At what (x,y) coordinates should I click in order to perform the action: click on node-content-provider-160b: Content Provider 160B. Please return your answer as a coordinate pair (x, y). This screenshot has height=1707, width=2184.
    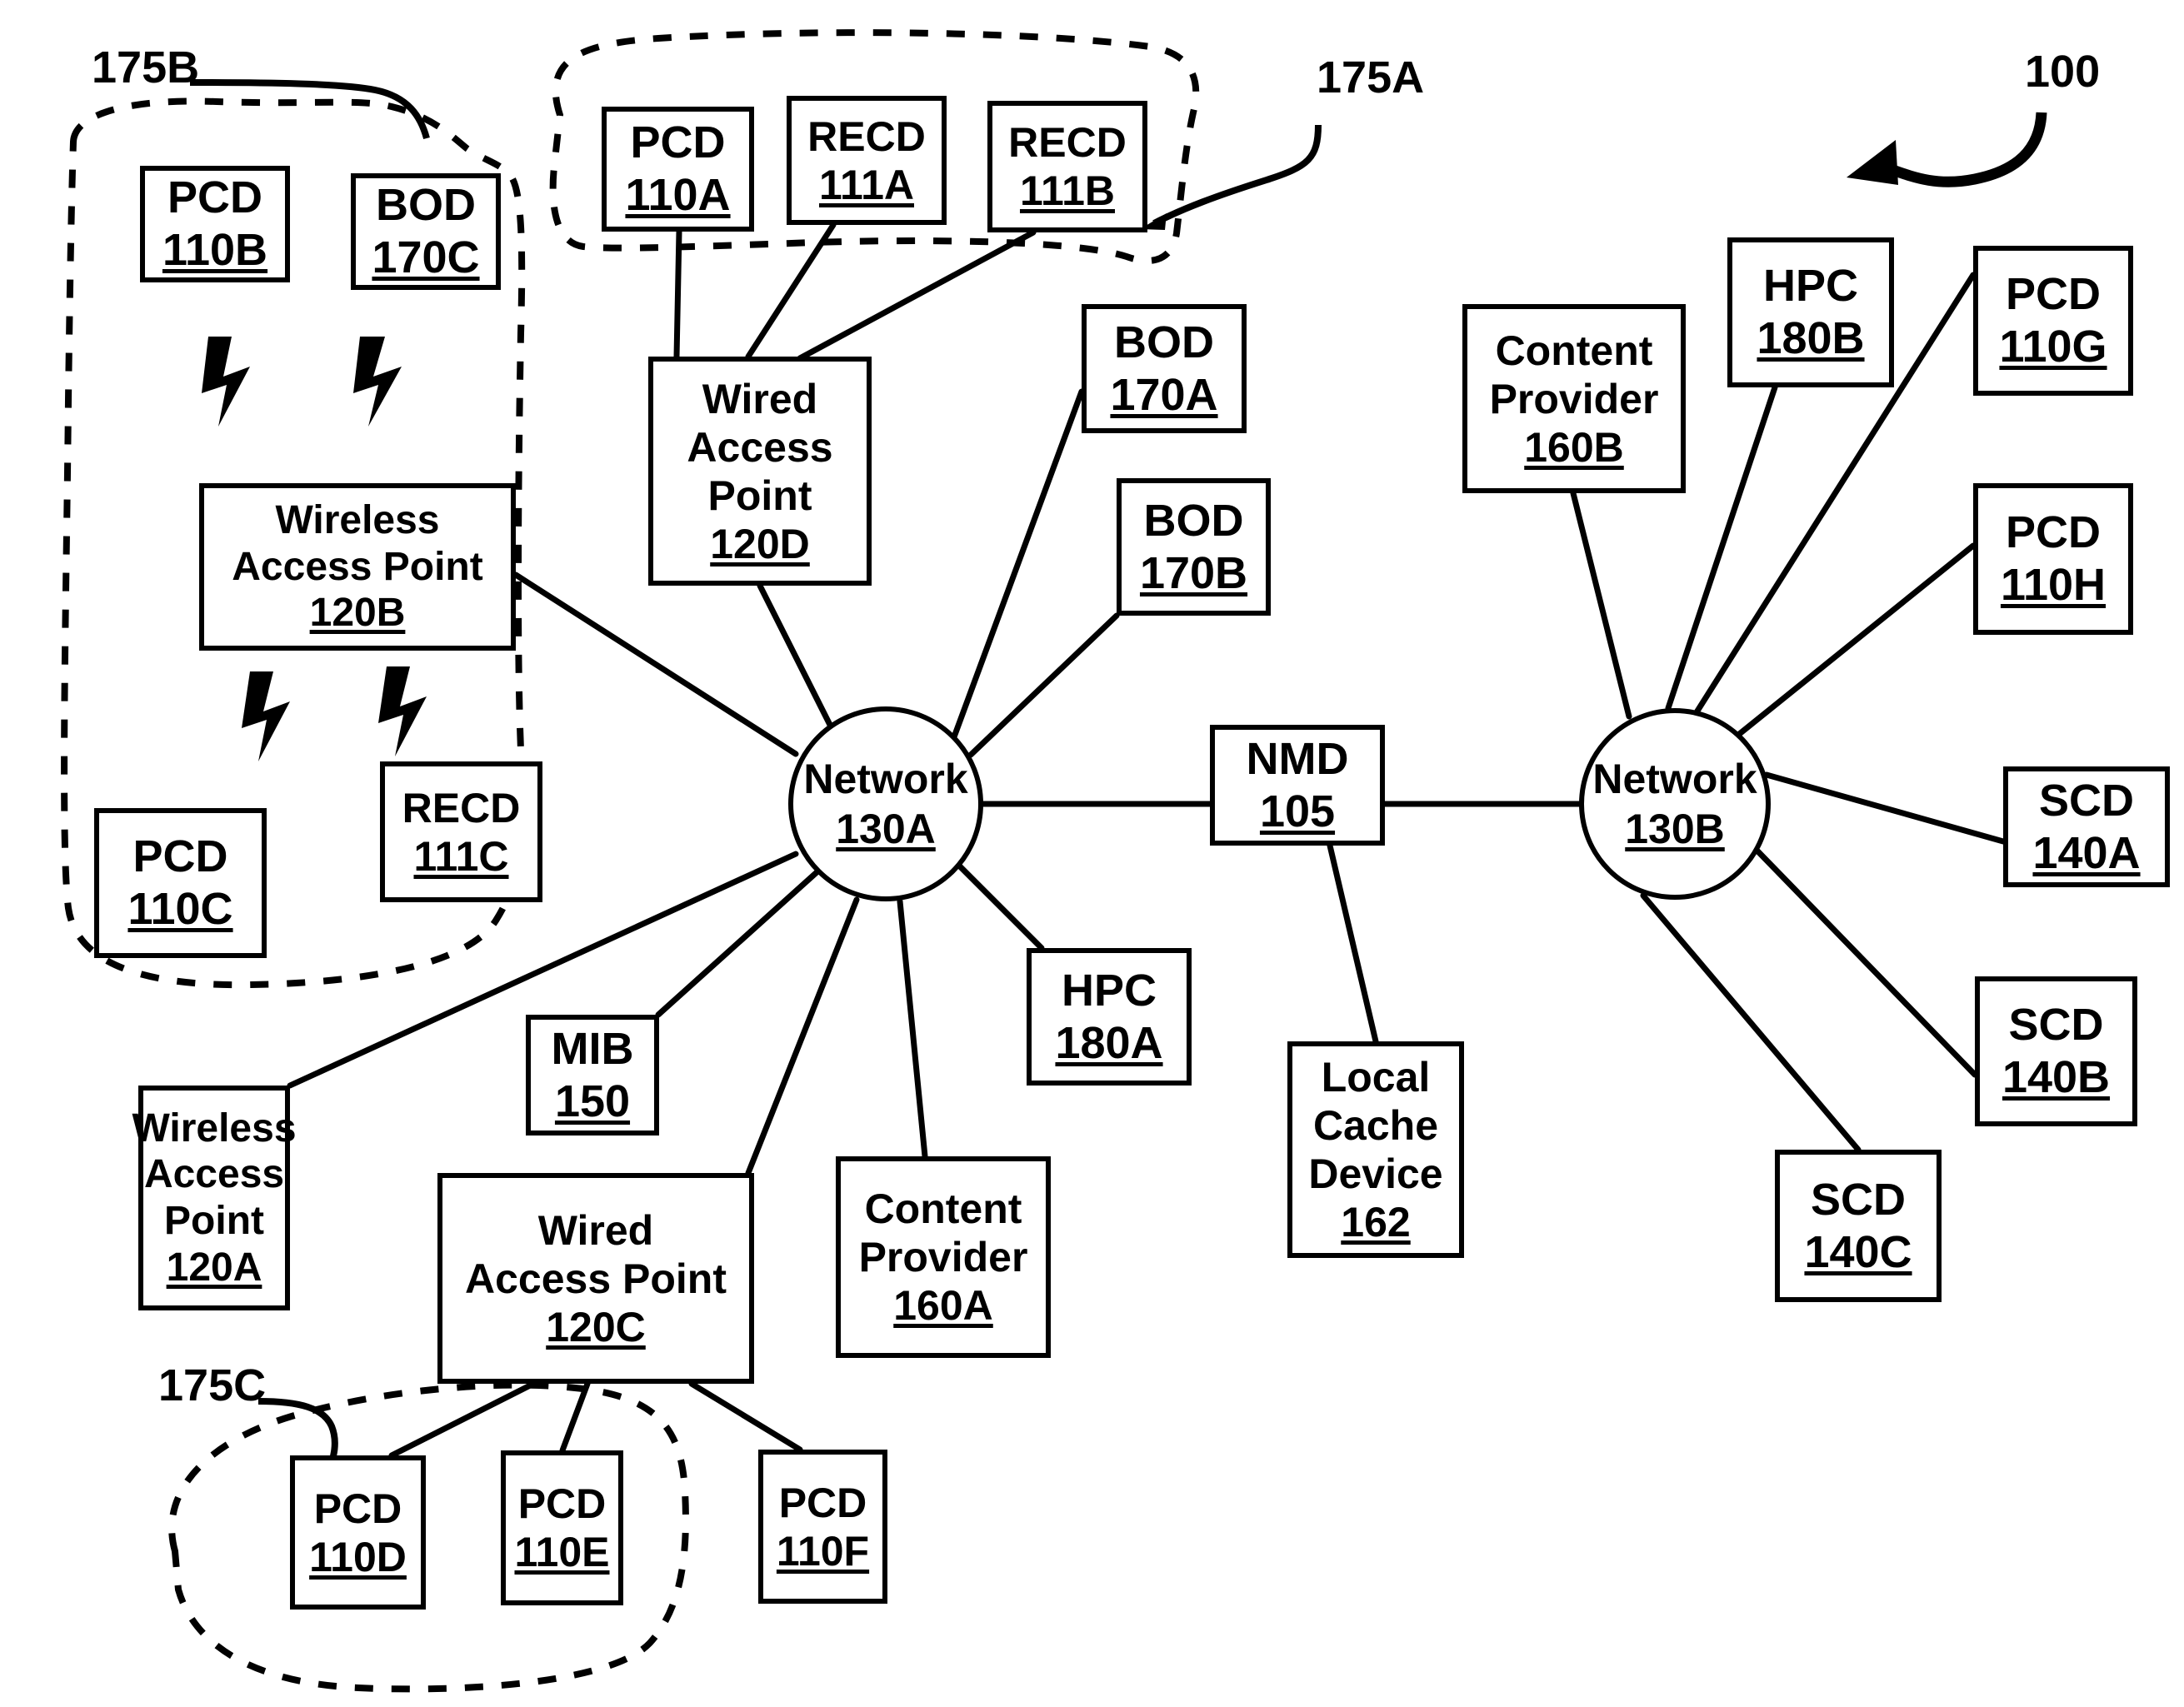
    Looking at the image, I should click on (1574, 399).